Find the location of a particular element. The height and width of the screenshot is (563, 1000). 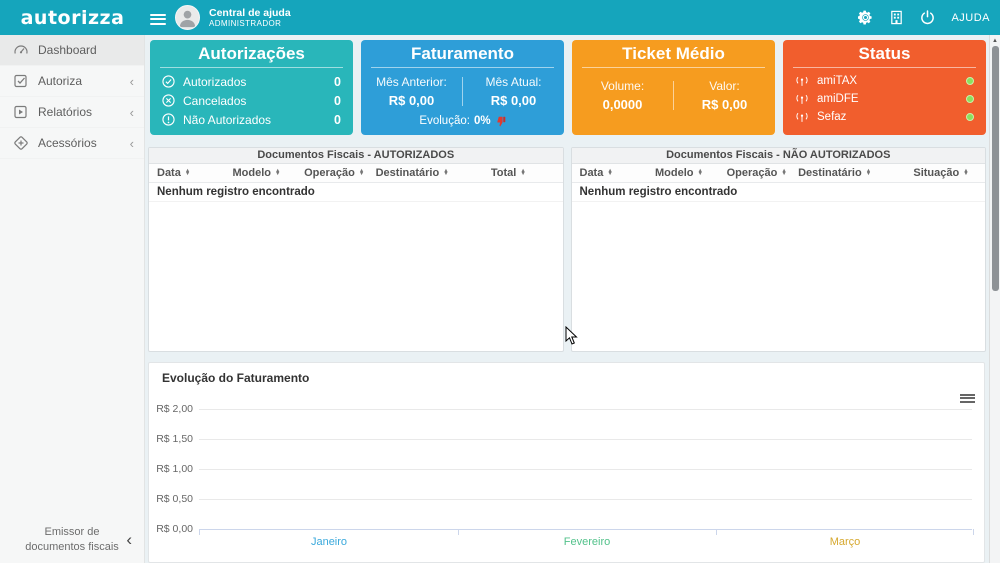

x-category-label: Fevereiro is located at coordinates (587, 542).